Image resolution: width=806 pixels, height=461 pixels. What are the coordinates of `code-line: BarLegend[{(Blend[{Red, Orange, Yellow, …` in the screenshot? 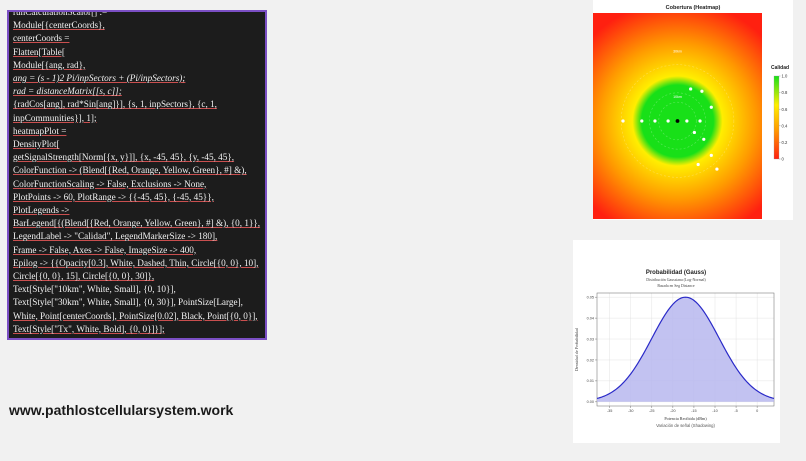 It's located at (137, 223).